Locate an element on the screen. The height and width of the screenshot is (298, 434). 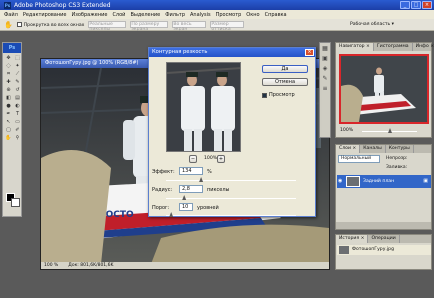
dialog-preview is located at coordinates (203, 107).